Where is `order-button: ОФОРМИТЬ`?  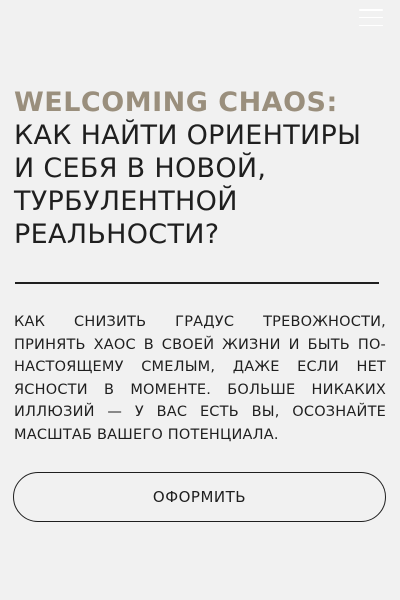
order-button: ОФОРМИТЬ is located at coordinates (199, 497).